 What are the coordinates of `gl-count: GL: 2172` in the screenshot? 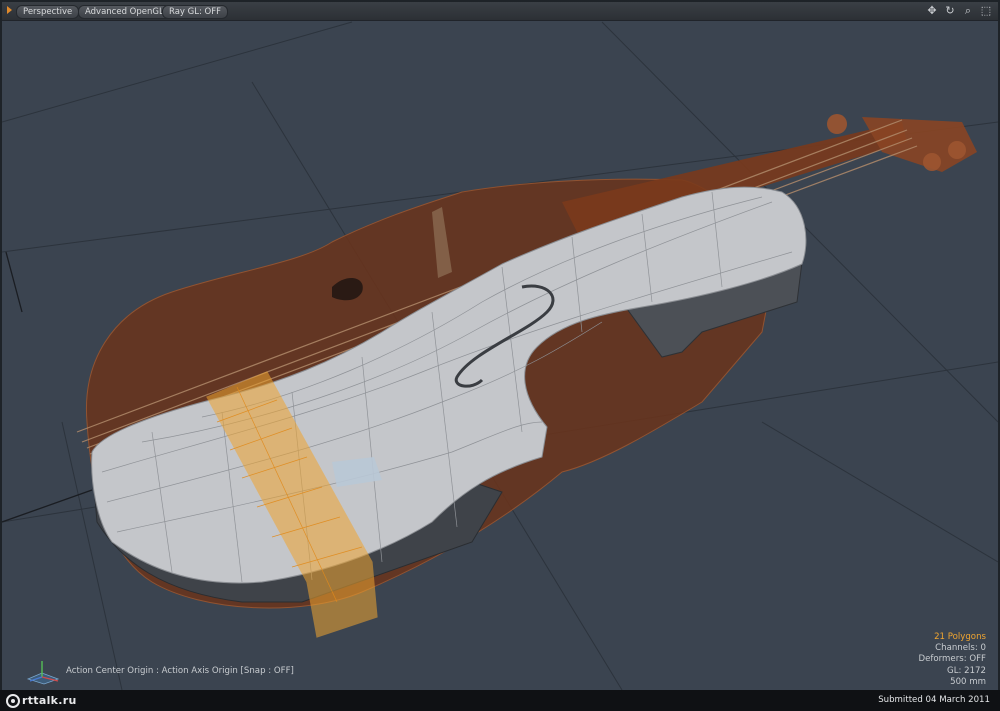 It's located at (966, 670).